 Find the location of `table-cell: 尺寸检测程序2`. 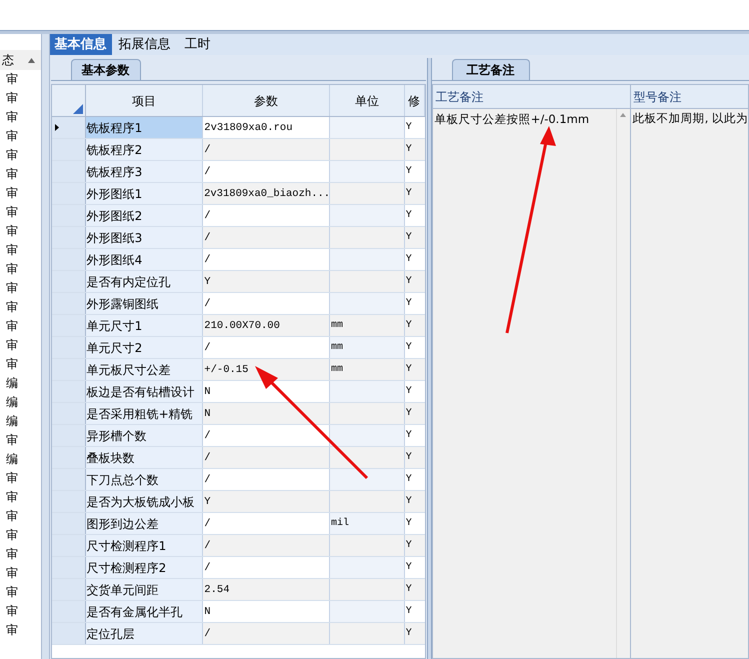

table-cell: 尺寸检测程序2 is located at coordinates (145, 567).